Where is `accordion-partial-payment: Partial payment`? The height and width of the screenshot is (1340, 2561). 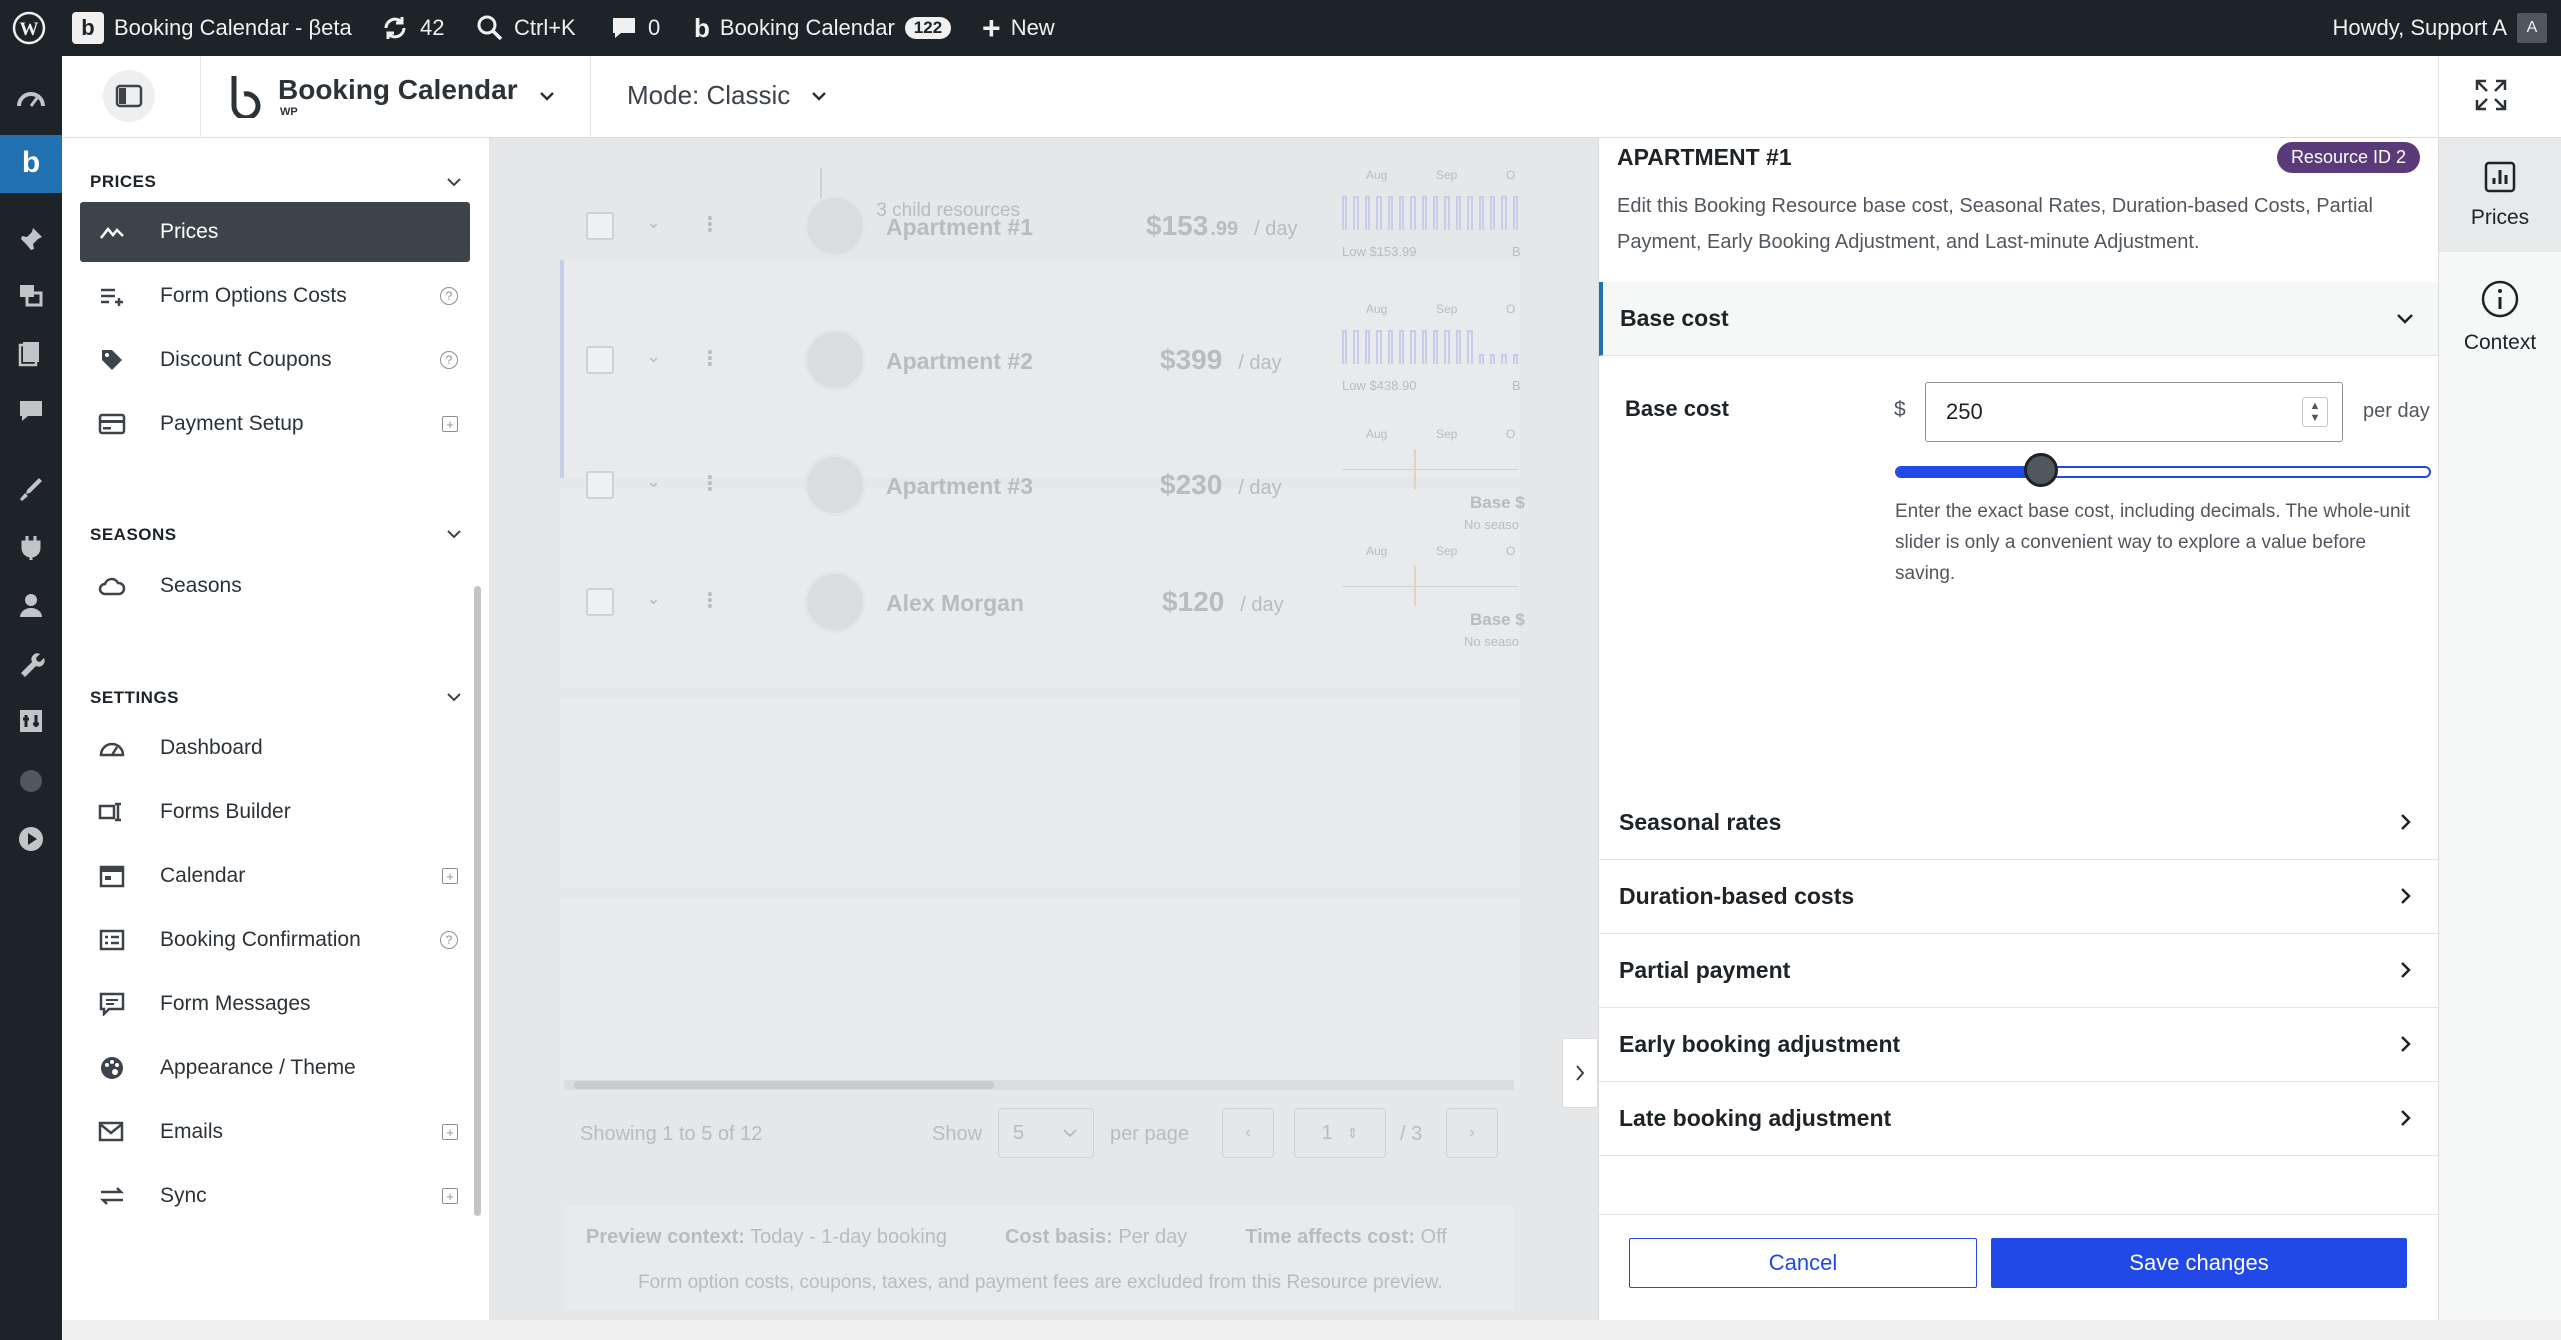 accordion-partial-payment: Partial payment is located at coordinates (2019, 971).